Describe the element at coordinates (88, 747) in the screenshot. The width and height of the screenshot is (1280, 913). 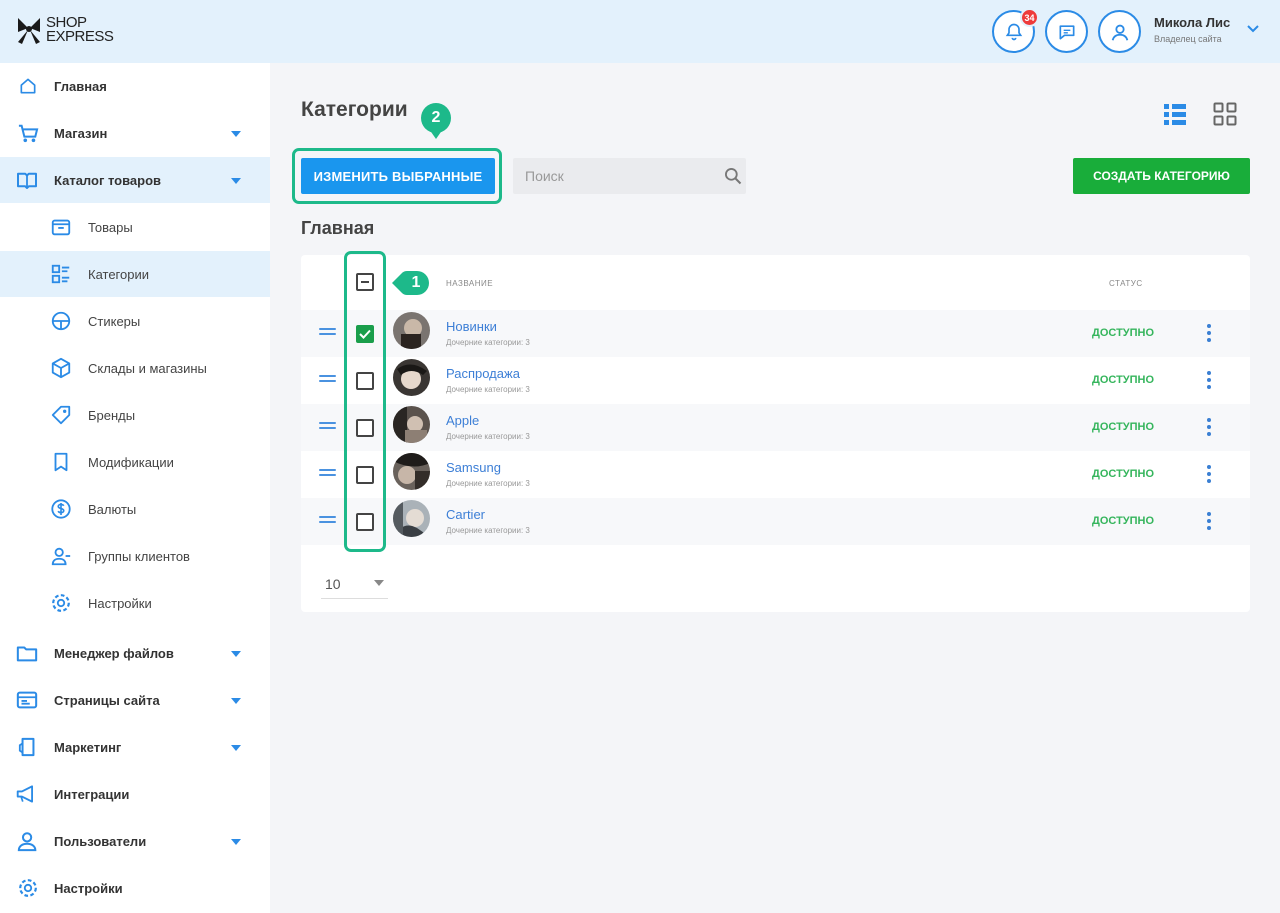
I see `sidebar-item-label: Маркетинг` at that location.